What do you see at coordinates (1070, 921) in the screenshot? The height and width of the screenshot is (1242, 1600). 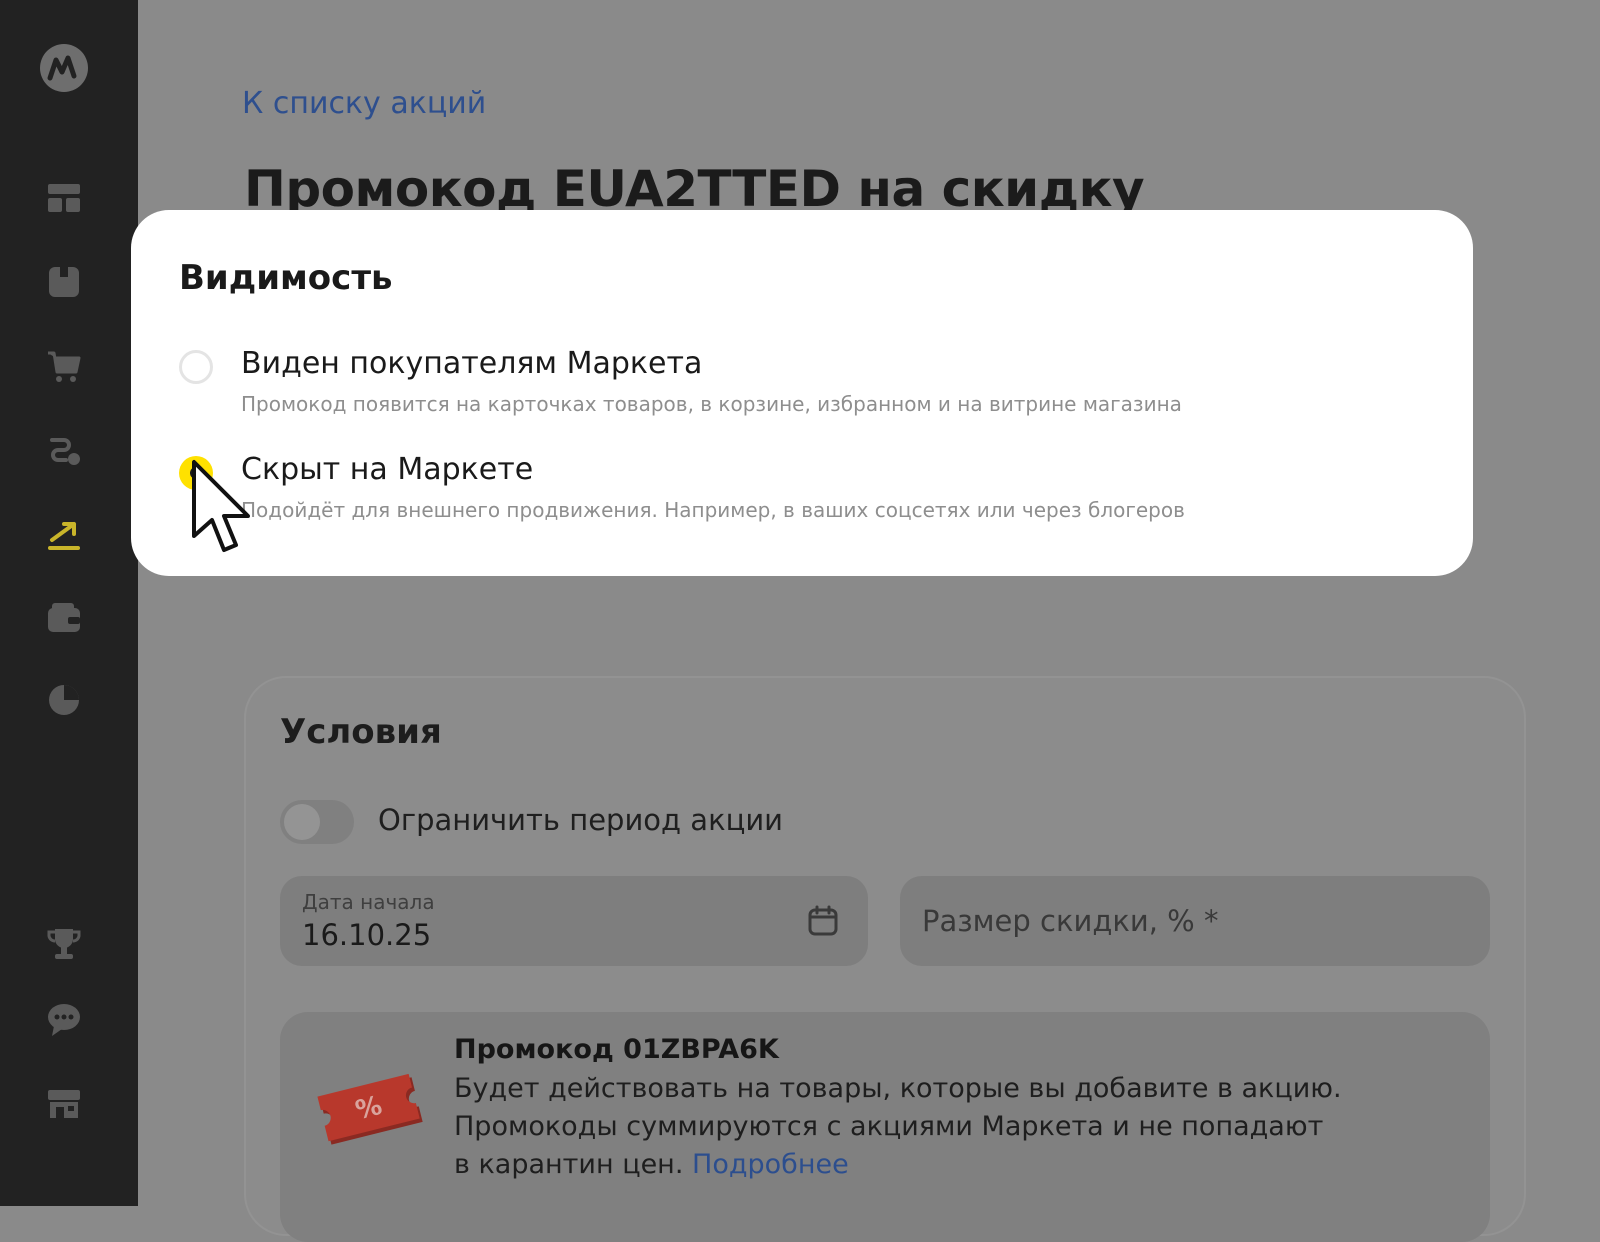 I see `discount-size-placeholder: Размер скидки, % *` at bounding box center [1070, 921].